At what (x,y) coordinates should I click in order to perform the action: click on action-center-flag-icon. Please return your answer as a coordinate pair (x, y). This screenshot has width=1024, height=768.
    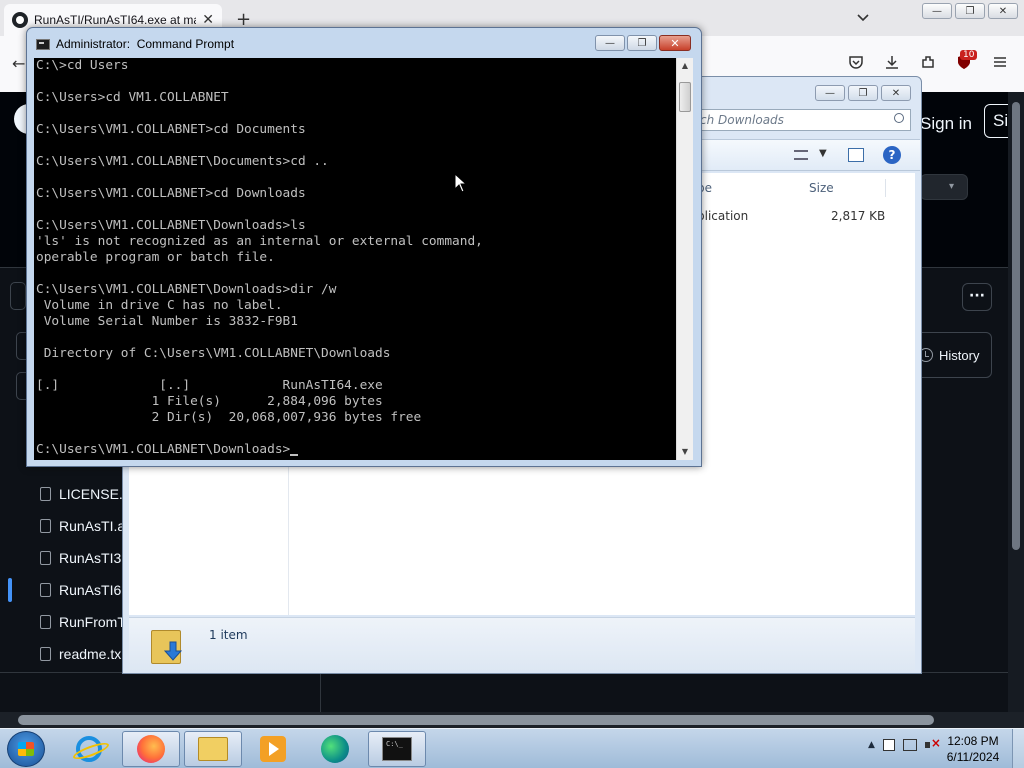
    Looking at the image, I should click on (888, 745).